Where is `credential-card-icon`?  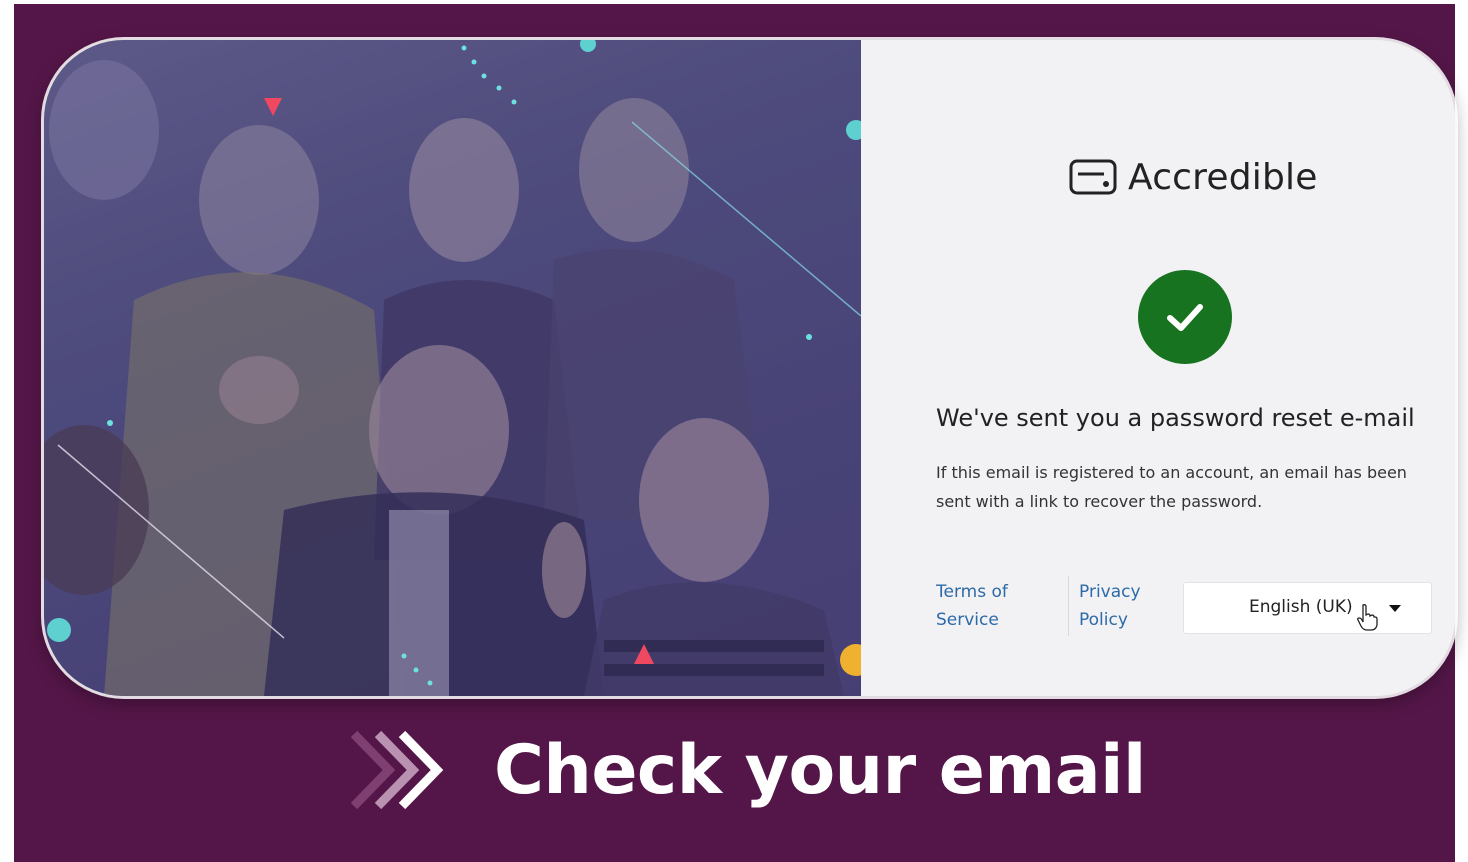 credential-card-icon is located at coordinates (1093, 177).